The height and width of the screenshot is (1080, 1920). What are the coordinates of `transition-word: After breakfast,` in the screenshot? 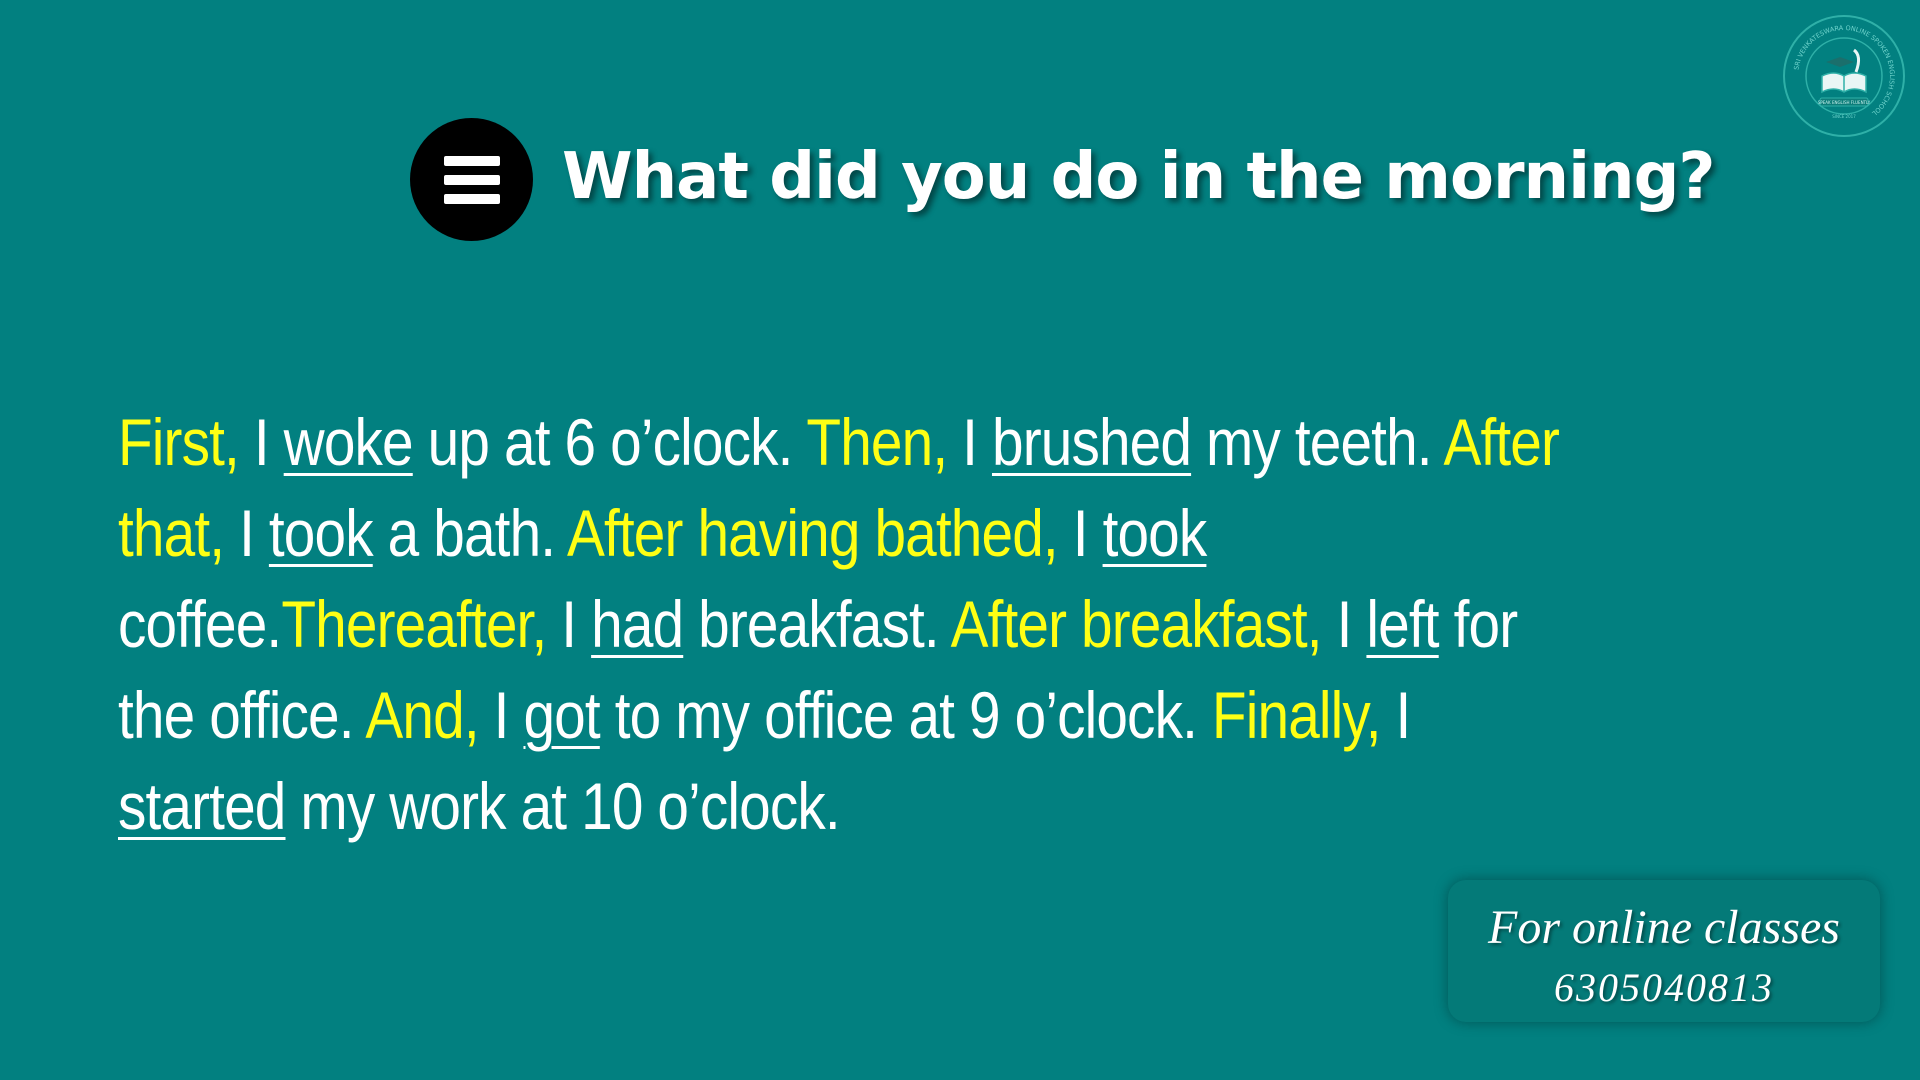 It's located at (1136, 624).